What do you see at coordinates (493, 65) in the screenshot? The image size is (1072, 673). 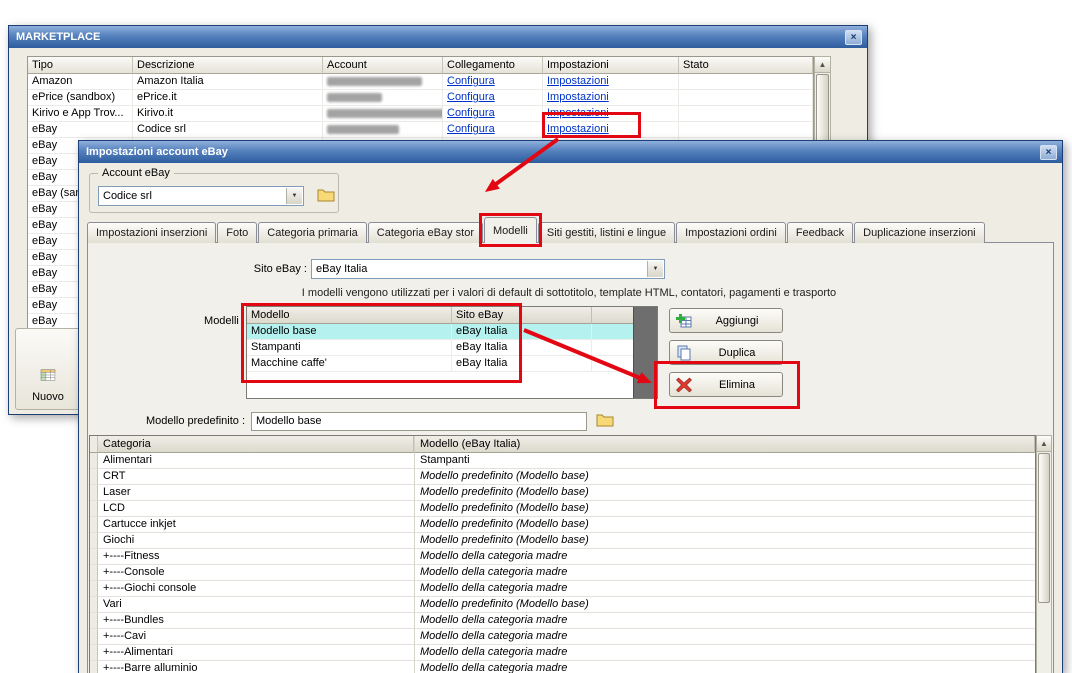 I see `column-header-collegamento: Collegamento` at bounding box center [493, 65].